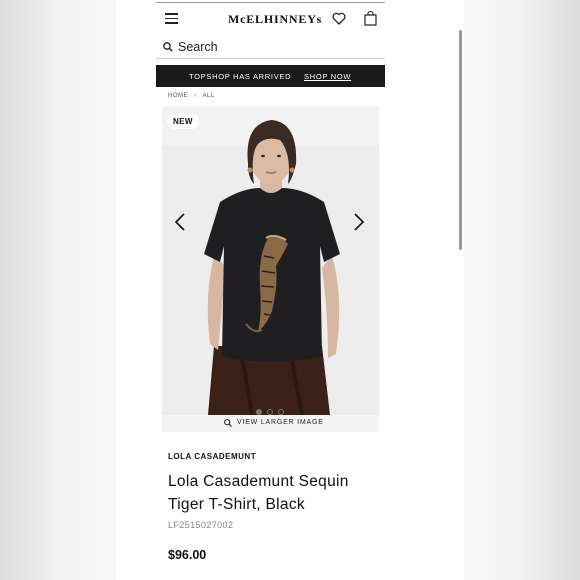 The width and height of the screenshot is (580, 580). What do you see at coordinates (339, 18) in the screenshot?
I see `heart-icon` at bounding box center [339, 18].